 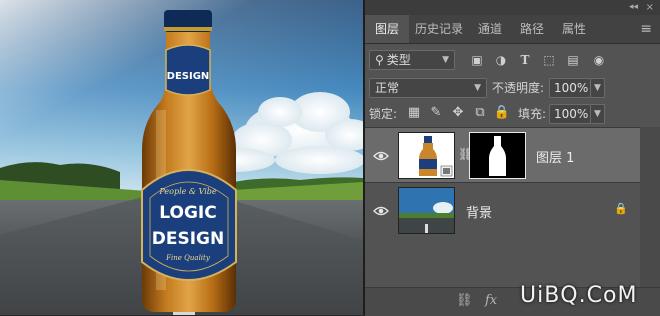 What do you see at coordinates (458, 113) in the screenshot?
I see `lock-position-icon: ✥` at bounding box center [458, 113].